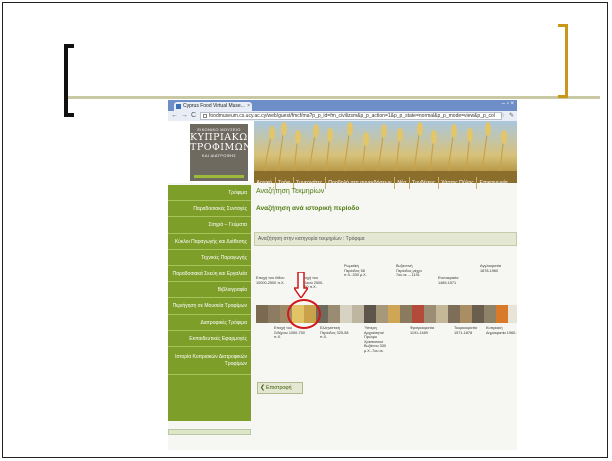 This screenshot has height=461, width=612. Describe the element at coordinates (184, 116) in the screenshot. I see `forward-icon: →` at that location.